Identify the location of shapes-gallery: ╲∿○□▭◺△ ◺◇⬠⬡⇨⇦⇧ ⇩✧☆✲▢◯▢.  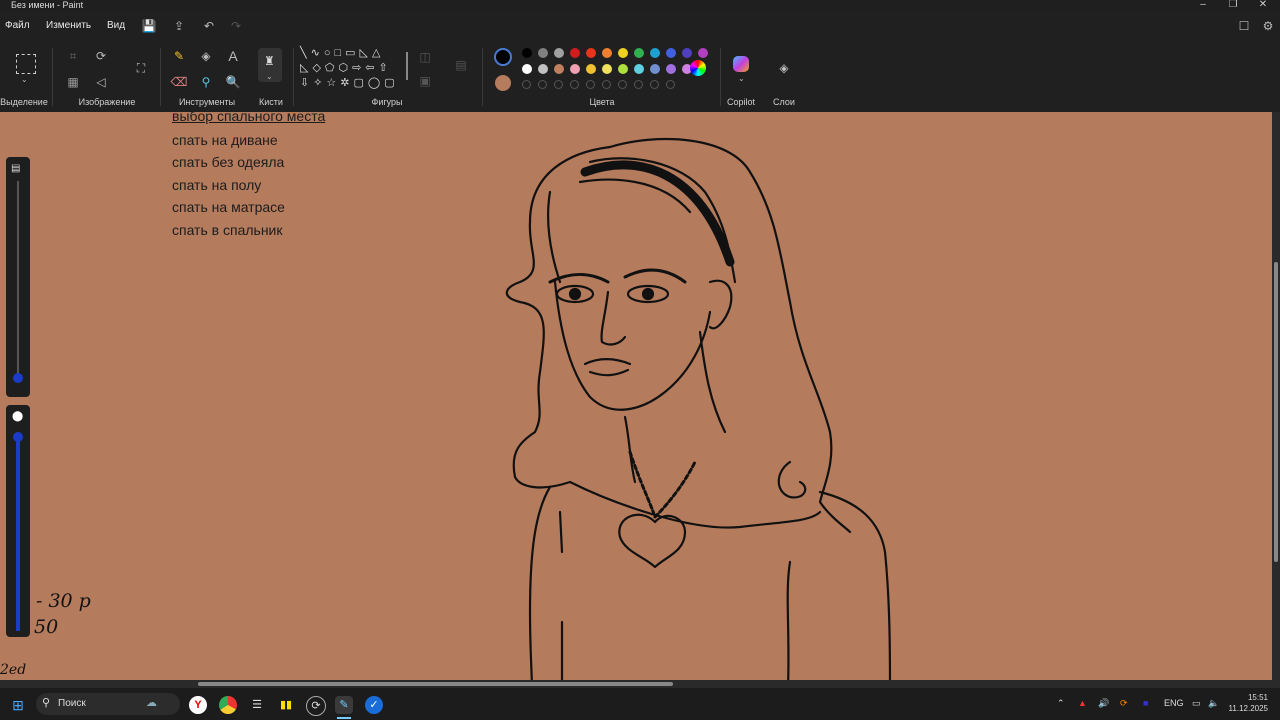
(352, 71).